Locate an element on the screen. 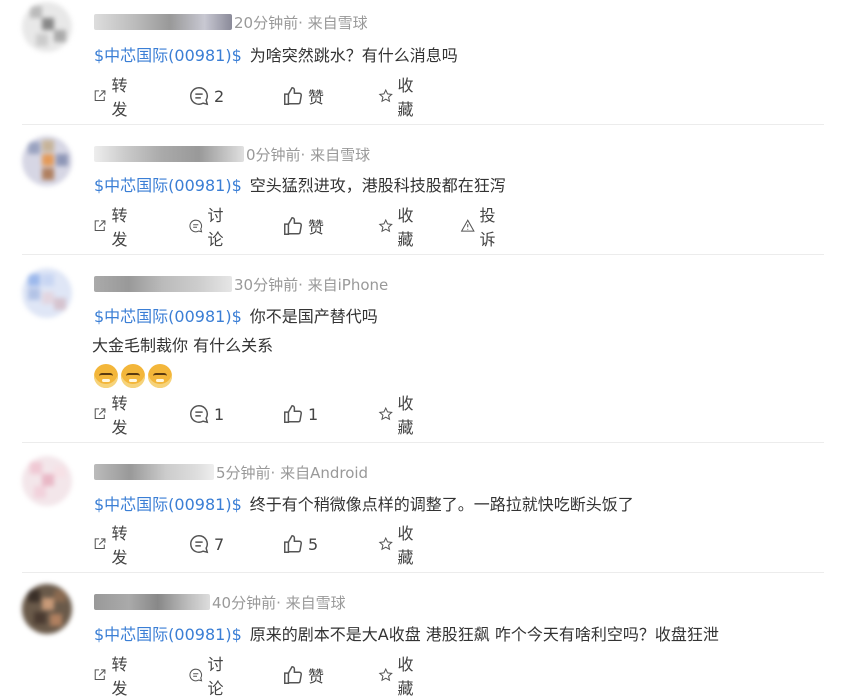  post-content: $中芯国际(00981)$ 终于有个稍微像点样的调整了。一路拉就快吃断头饭了 is located at coordinates (459, 505).